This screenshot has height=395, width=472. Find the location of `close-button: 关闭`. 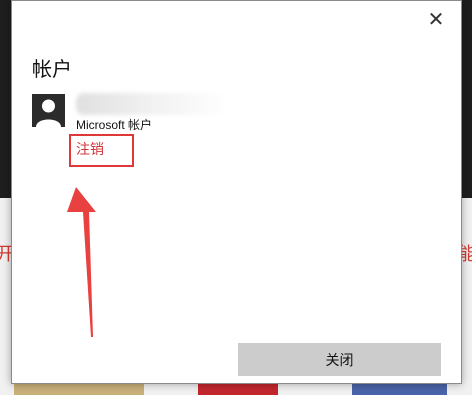

close-button: 关闭 is located at coordinates (339, 359).